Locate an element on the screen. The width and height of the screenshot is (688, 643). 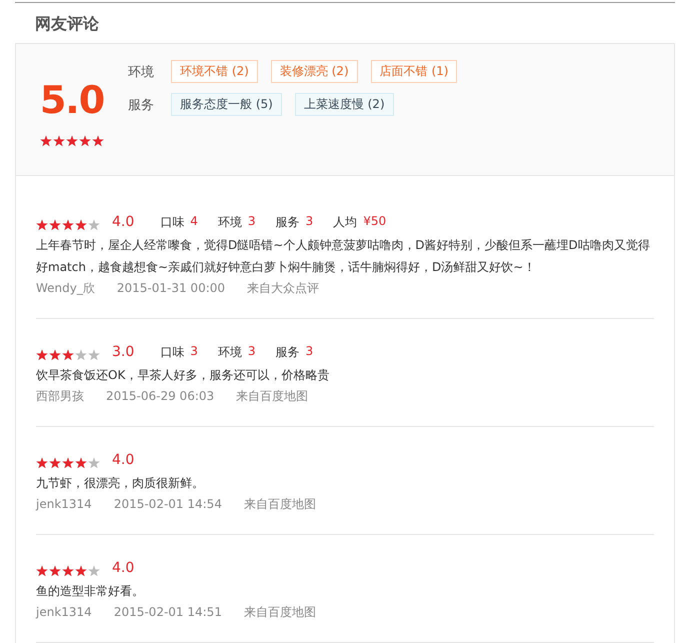
tag-category: 环境 is located at coordinates (141, 72).